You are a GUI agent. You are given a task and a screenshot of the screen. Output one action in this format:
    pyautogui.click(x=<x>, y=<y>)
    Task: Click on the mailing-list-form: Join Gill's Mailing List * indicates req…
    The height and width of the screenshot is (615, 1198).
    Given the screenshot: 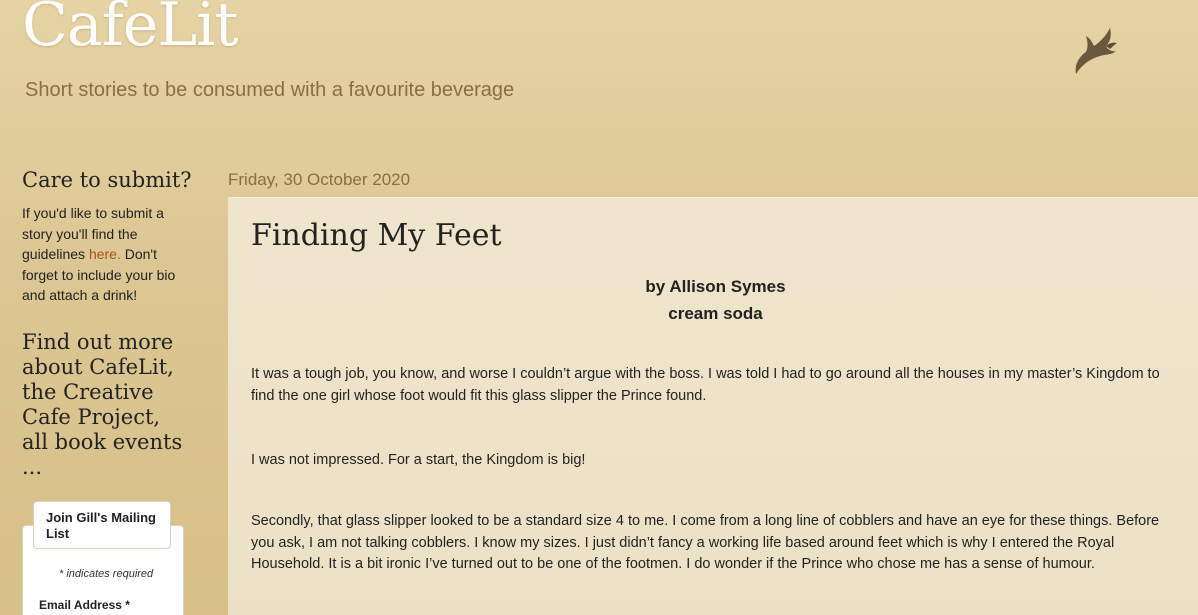 What is the action you would take?
    pyautogui.click(x=103, y=558)
    